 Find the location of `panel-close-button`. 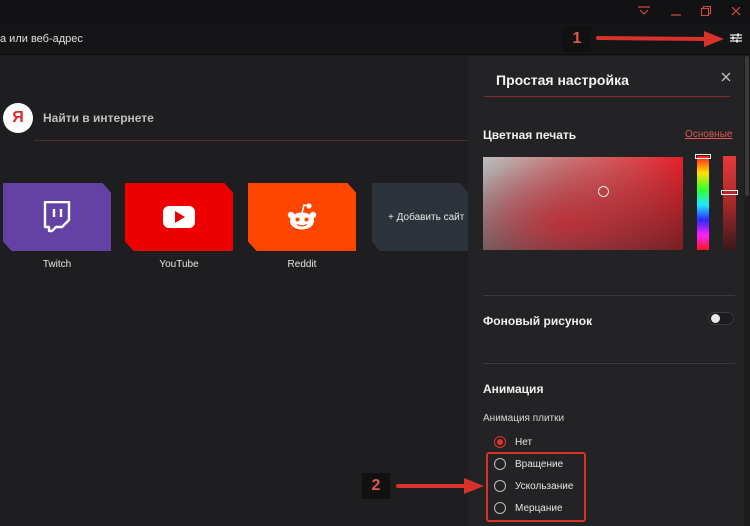

panel-close-button is located at coordinates (726, 77).